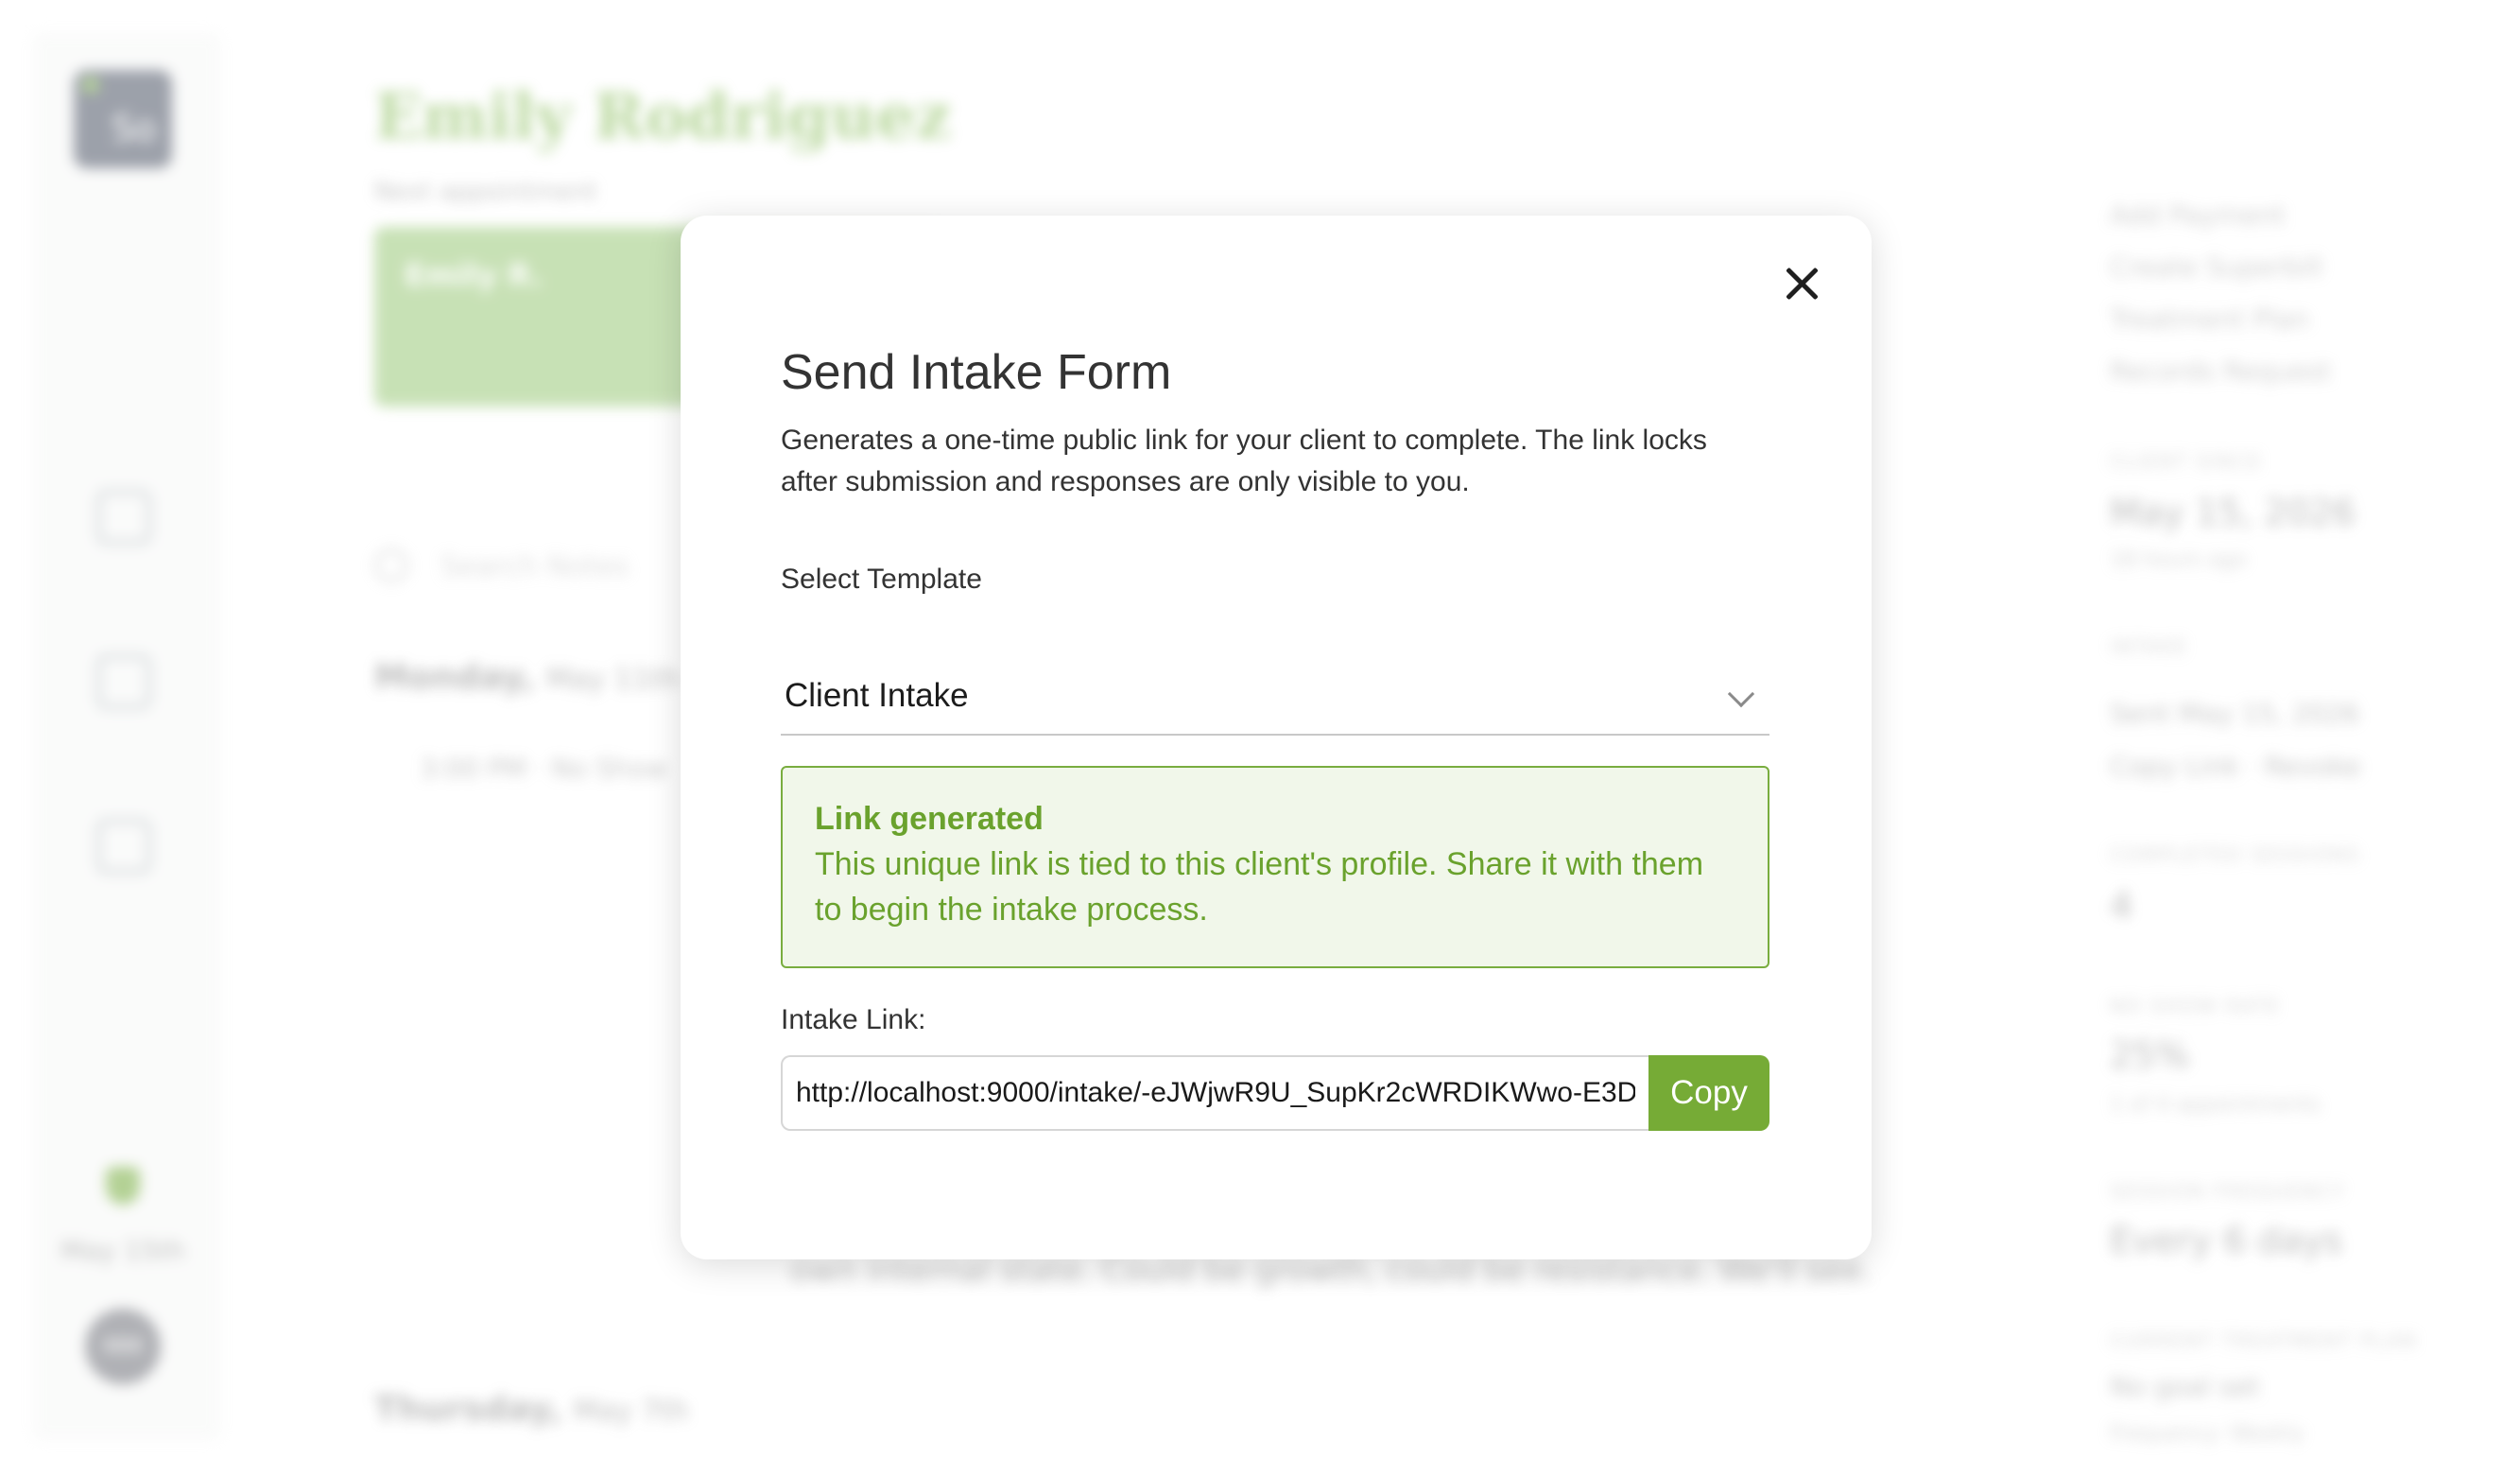 Image resolution: width=2520 pixels, height=1458 pixels. I want to click on day-2-date: May 7th, so click(631, 1411).